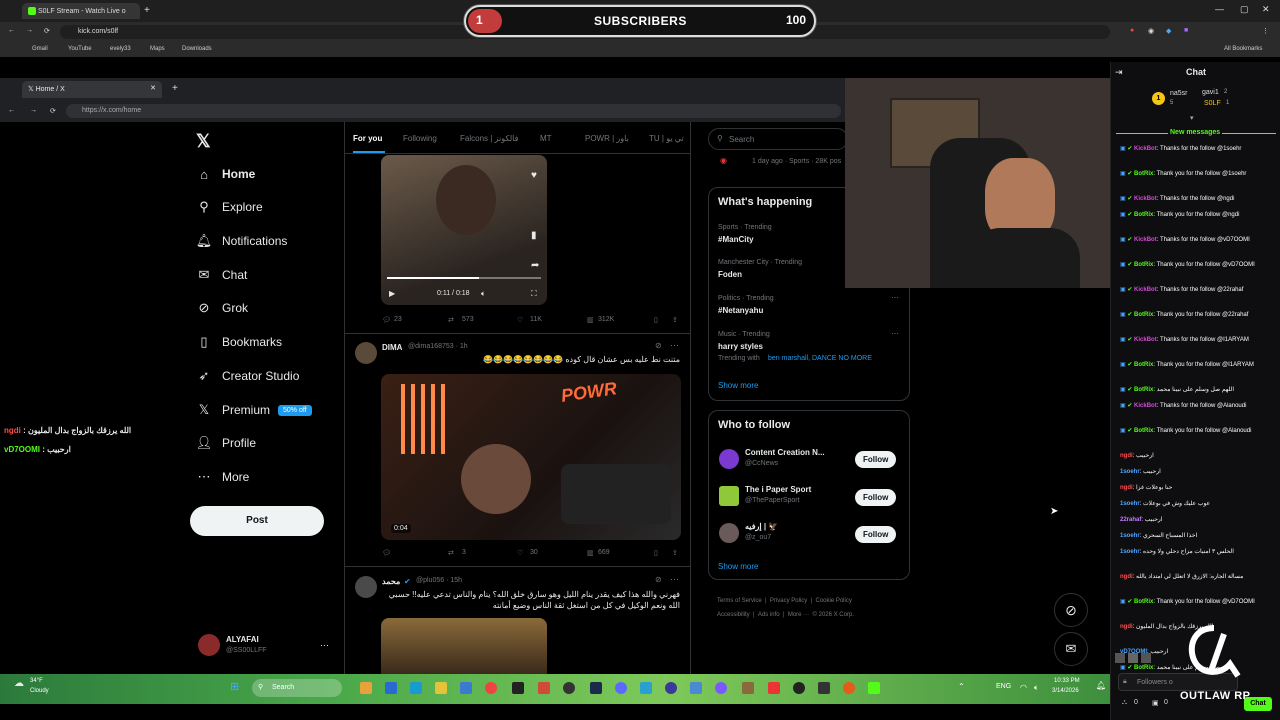 The height and width of the screenshot is (720, 1280). I want to click on bookmark-youtube: YouTube, so click(80, 49).